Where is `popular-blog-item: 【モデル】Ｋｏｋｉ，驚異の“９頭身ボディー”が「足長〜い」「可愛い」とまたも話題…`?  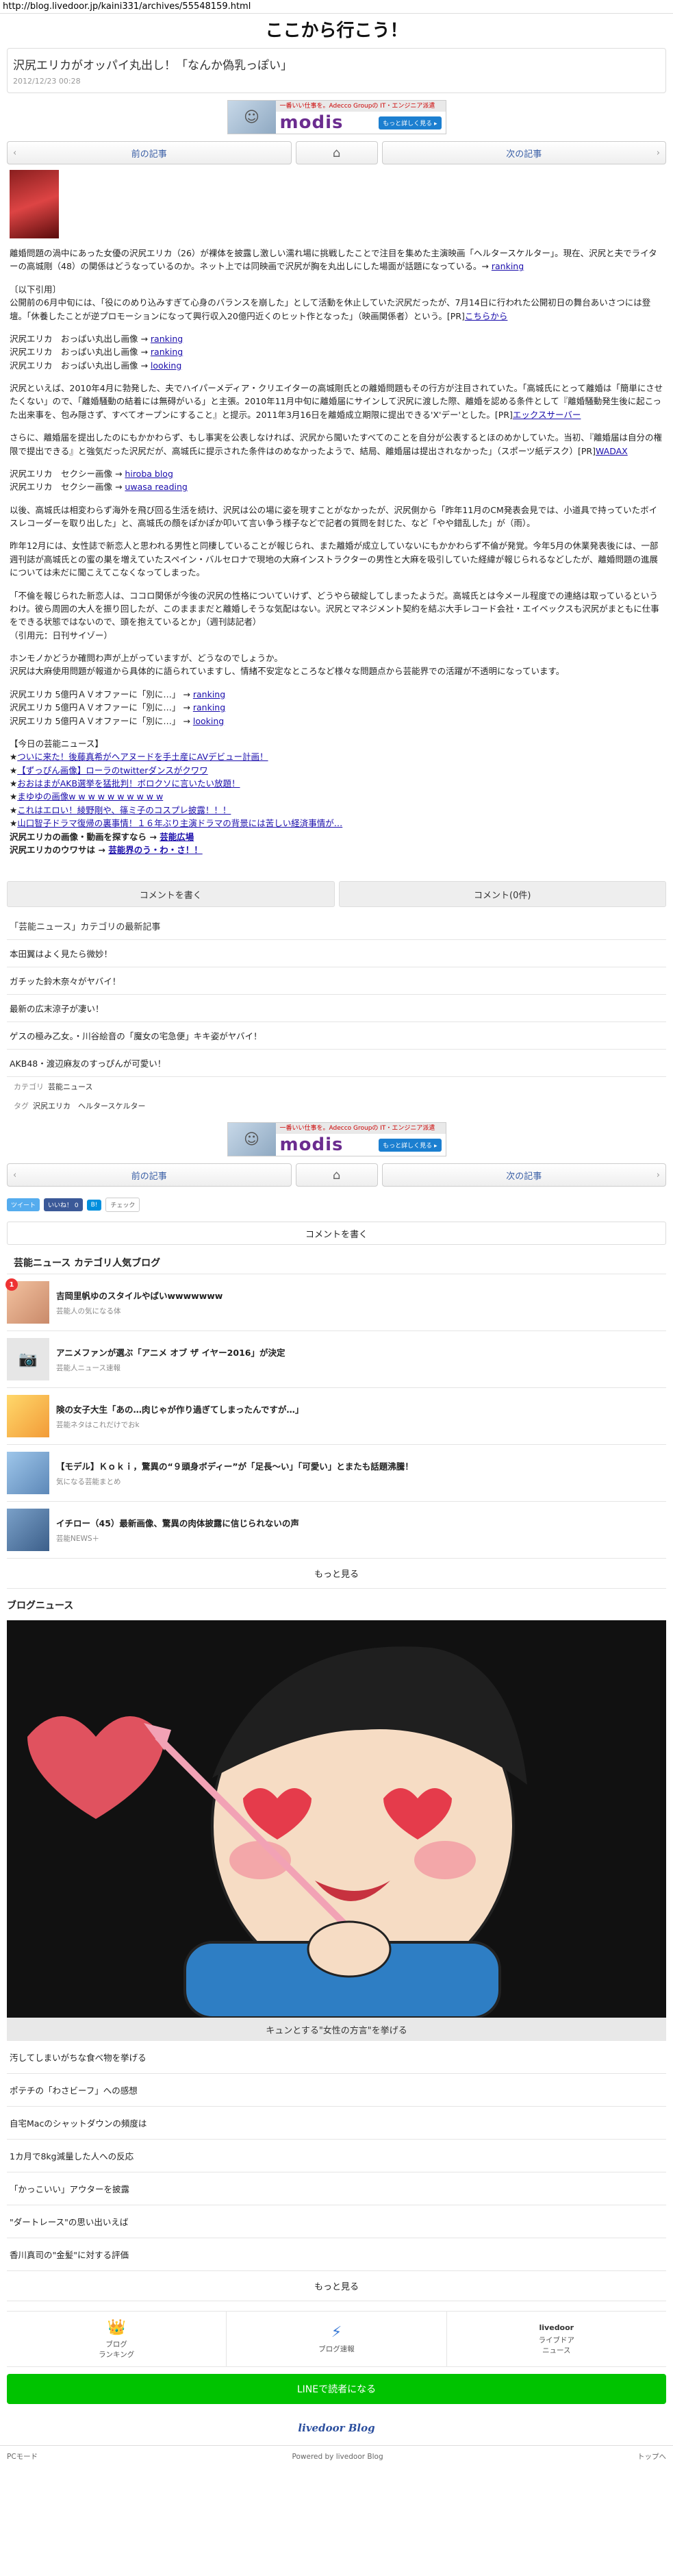 popular-blog-item: 【モデル】Ｋｏｋｉ，驚異の“９頭身ボディー”が「足長〜い」「可愛い」とまたも話題… is located at coordinates (336, 1473).